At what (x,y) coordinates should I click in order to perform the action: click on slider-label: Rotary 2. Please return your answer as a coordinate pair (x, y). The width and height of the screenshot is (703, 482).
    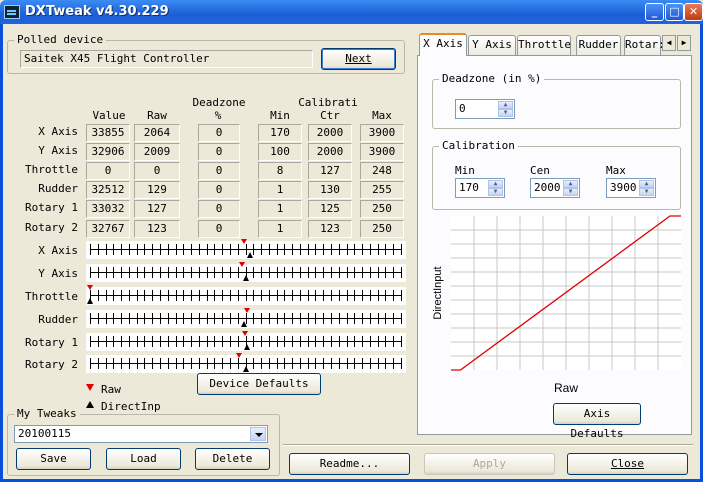
    Looking at the image, I should click on (51, 364).